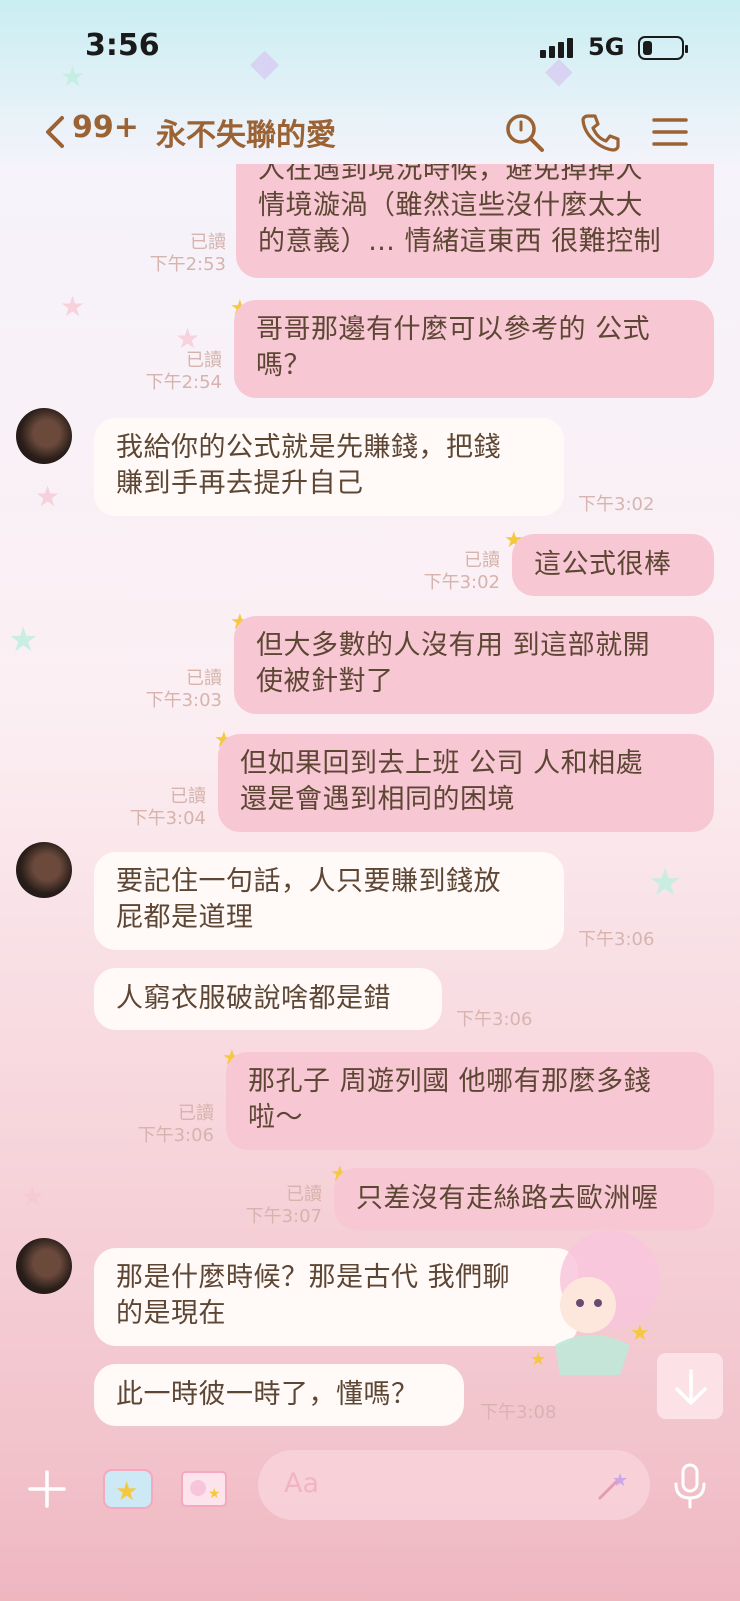  What do you see at coordinates (329, 901) in the screenshot?
I see `message-bubble-received: 要記住一句話，人只要賺到錢放 屁都是道理` at bounding box center [329, 901].